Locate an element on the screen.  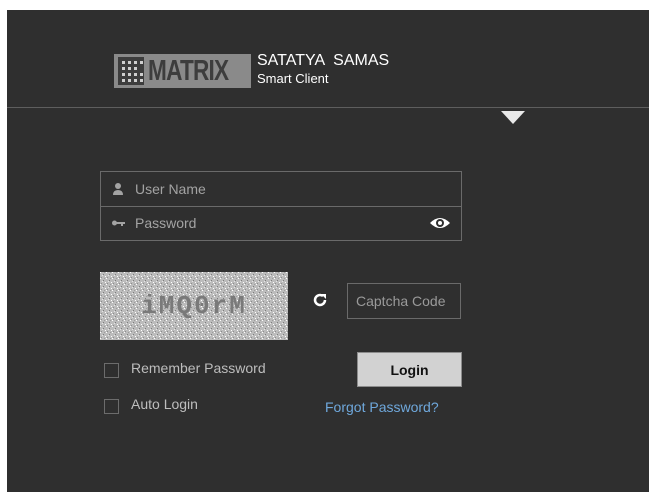
logo-box: MATRIX is located at coordinates (182, 71).